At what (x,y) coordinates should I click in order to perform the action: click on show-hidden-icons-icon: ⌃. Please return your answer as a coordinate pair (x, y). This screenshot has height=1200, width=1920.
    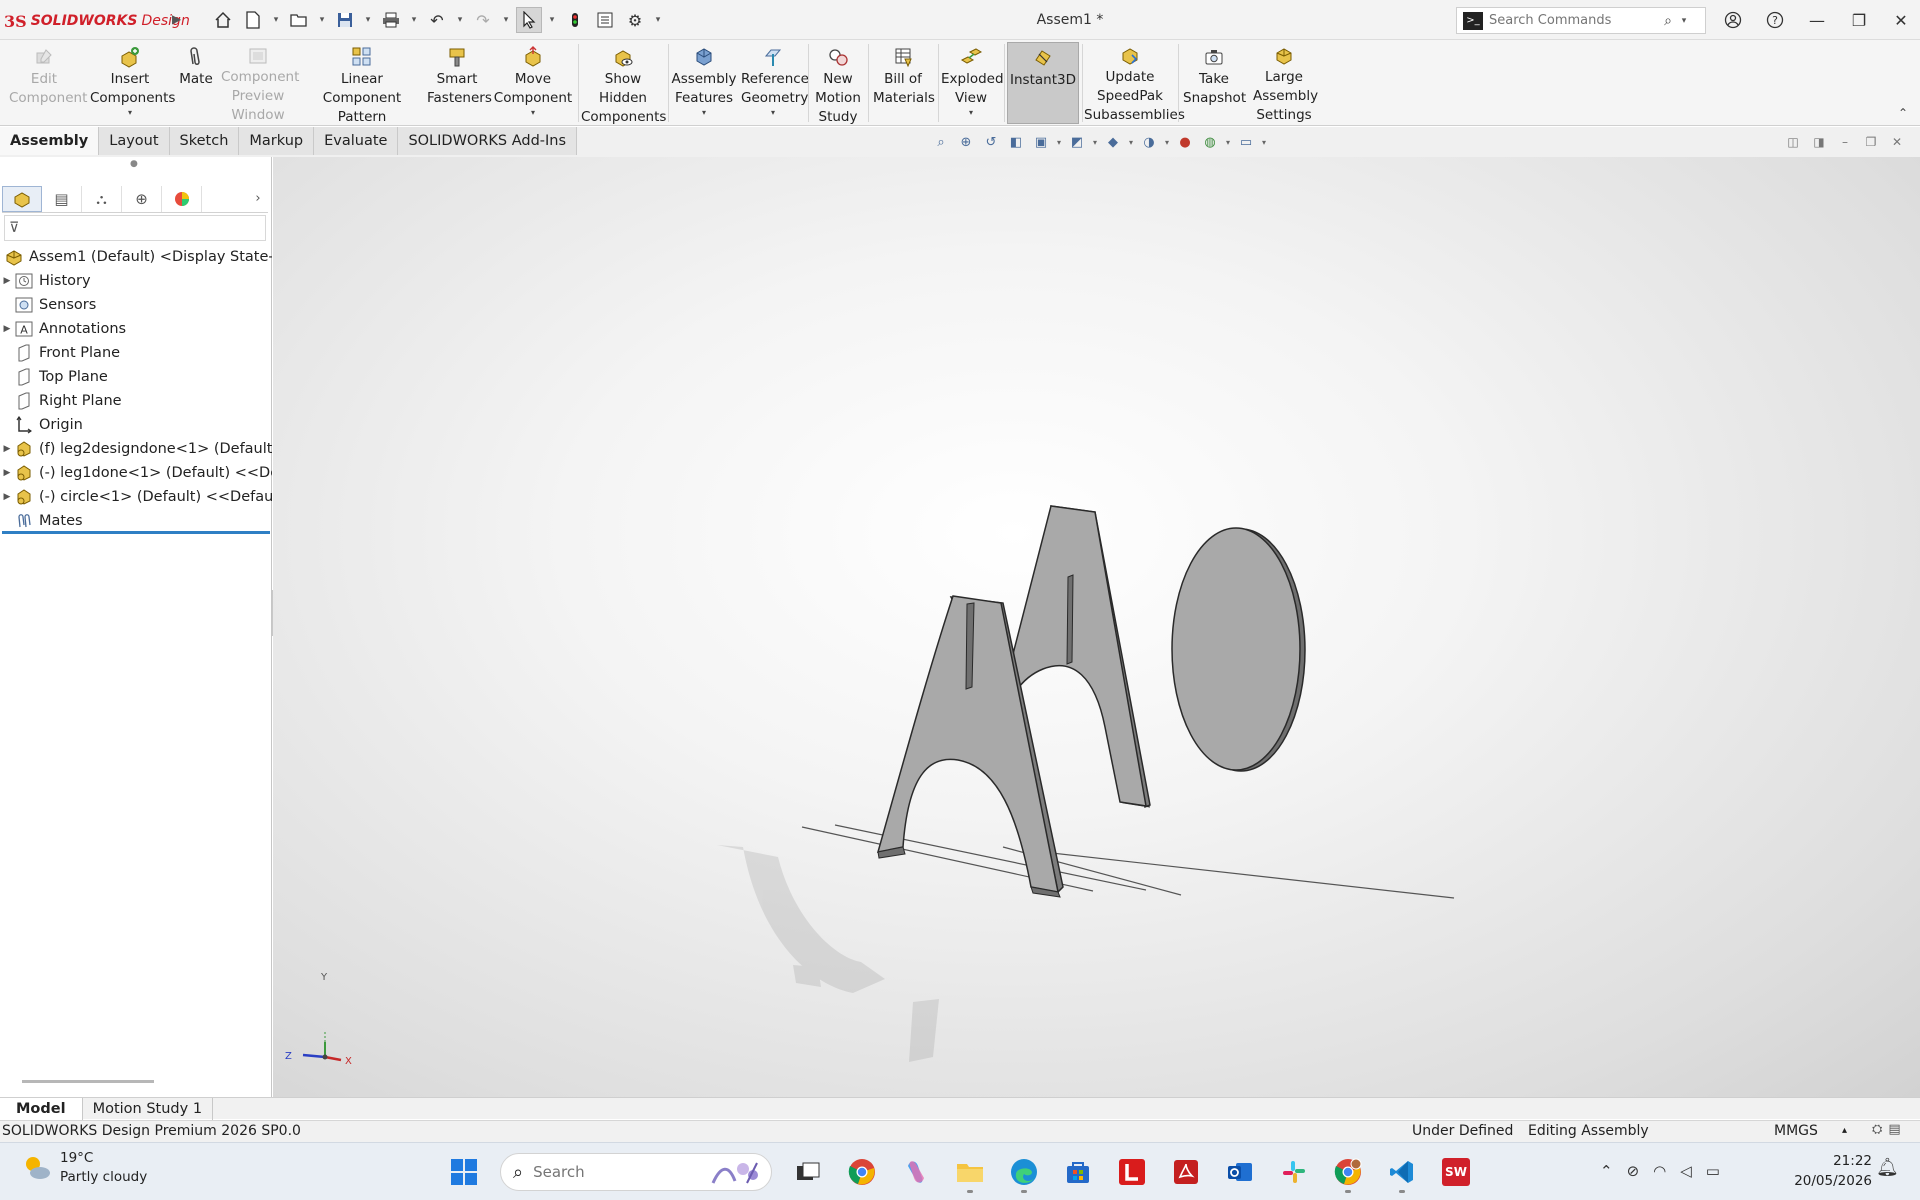
    Looking at the image, I should click on (1606, 1171).